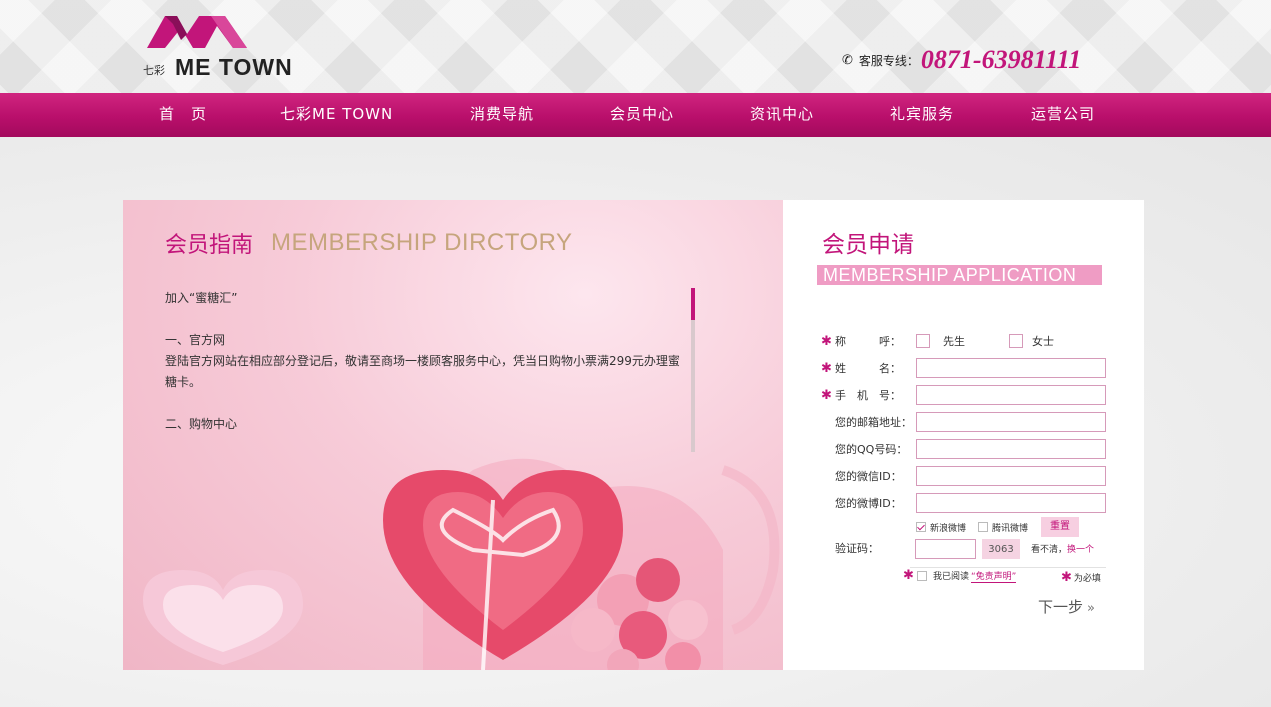  I want to click on tencent-weibo-label: 腾讯微博, so click(1010, 528).